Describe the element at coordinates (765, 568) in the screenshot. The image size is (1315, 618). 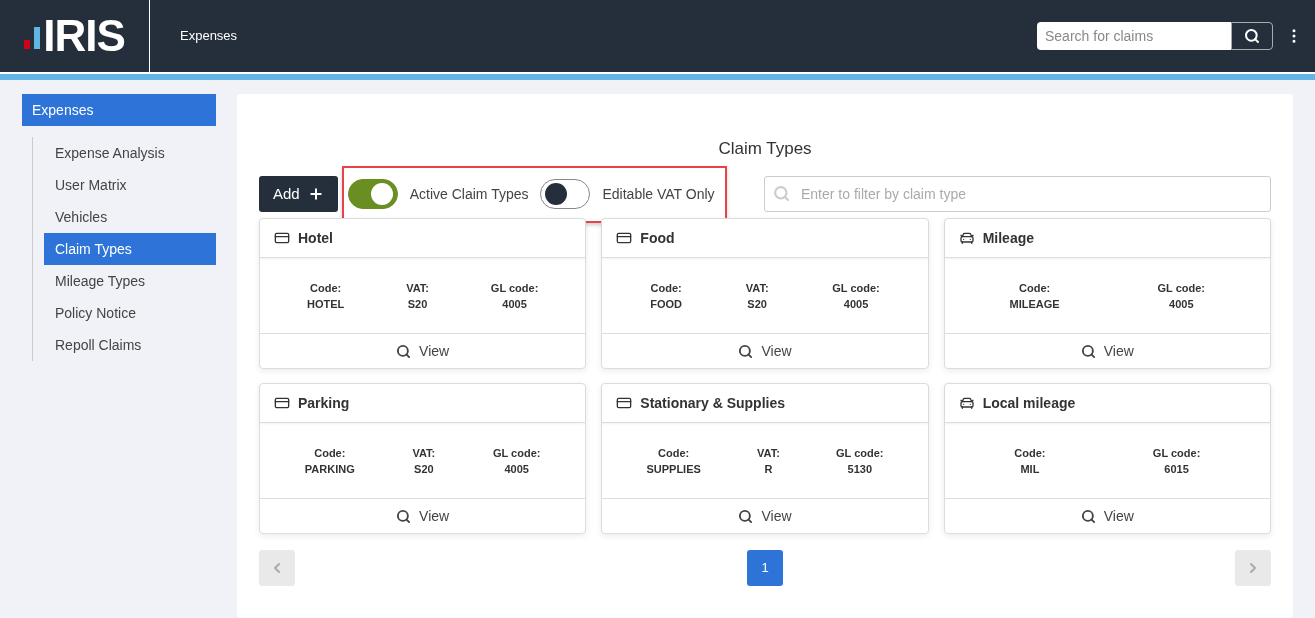
I see `page-number-button: 1` at that location.